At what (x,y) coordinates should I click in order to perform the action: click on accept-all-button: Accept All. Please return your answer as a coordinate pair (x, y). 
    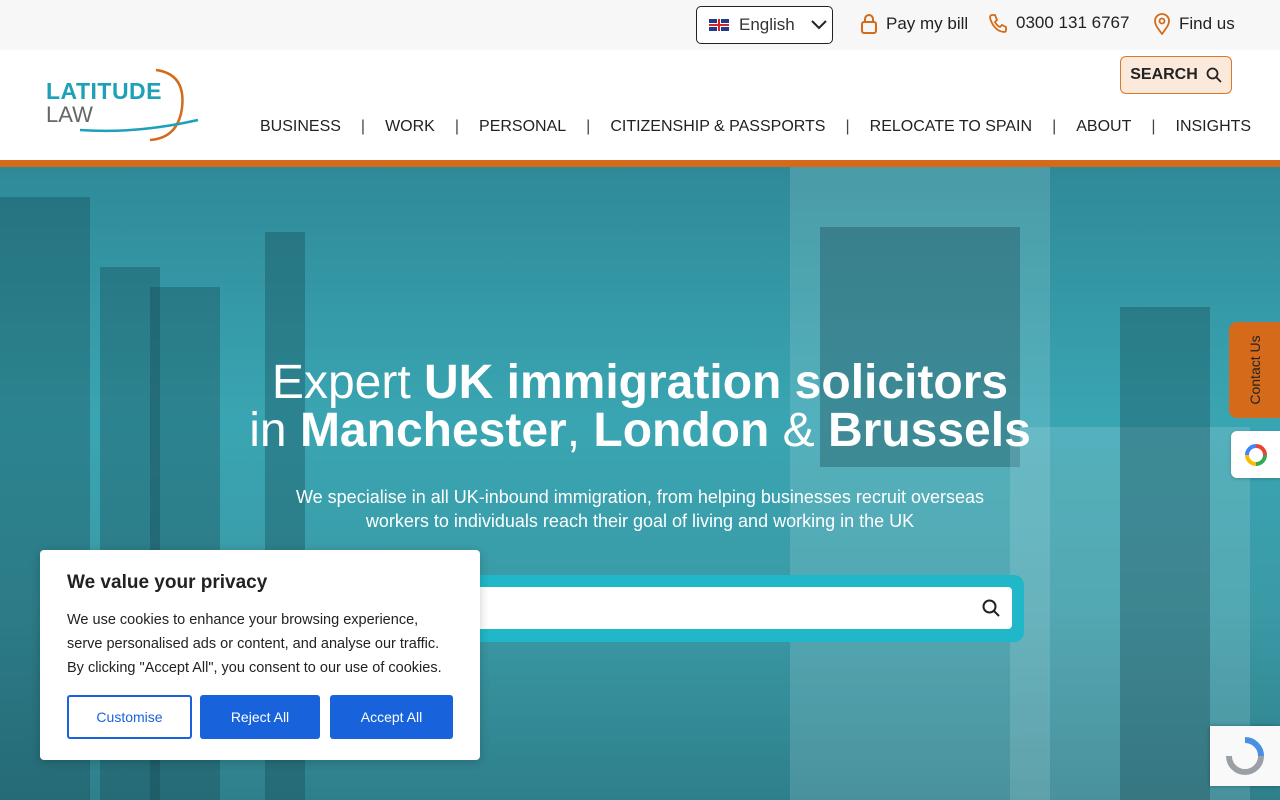
    Looking at the image, I should click on (391, 717).